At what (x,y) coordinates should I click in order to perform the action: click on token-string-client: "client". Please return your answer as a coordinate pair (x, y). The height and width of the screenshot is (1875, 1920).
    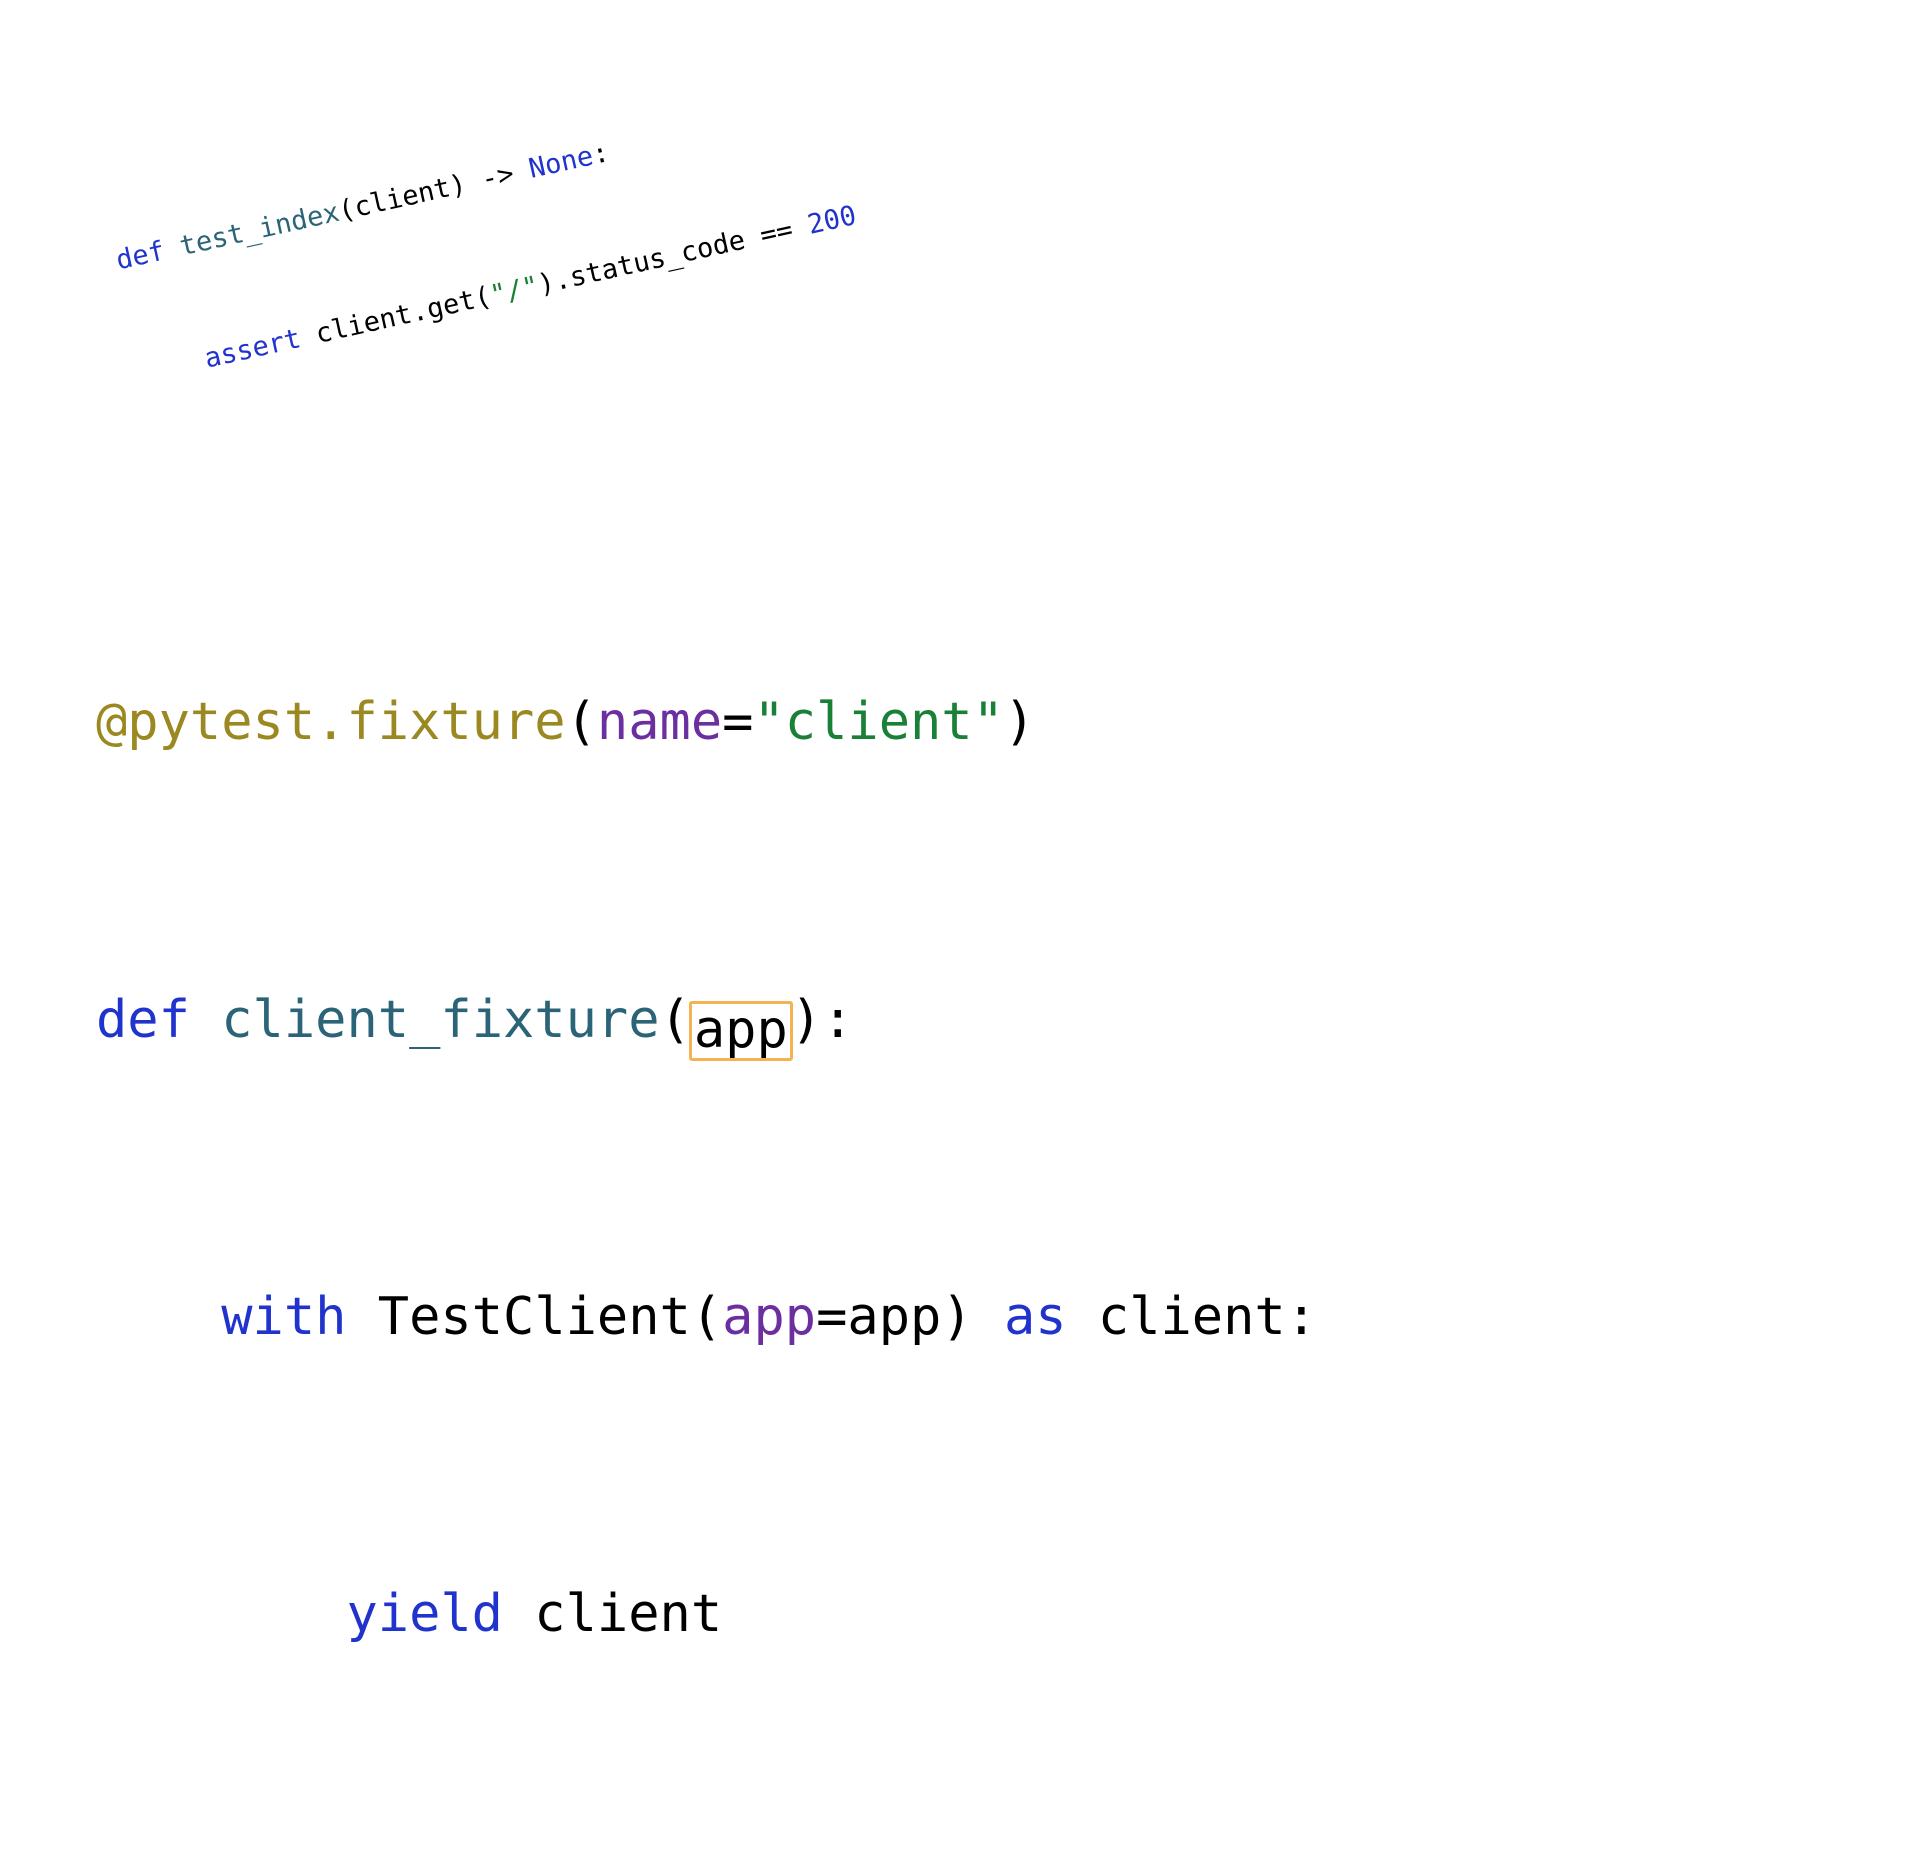
    Looking at the image, I should click on (878, 722).